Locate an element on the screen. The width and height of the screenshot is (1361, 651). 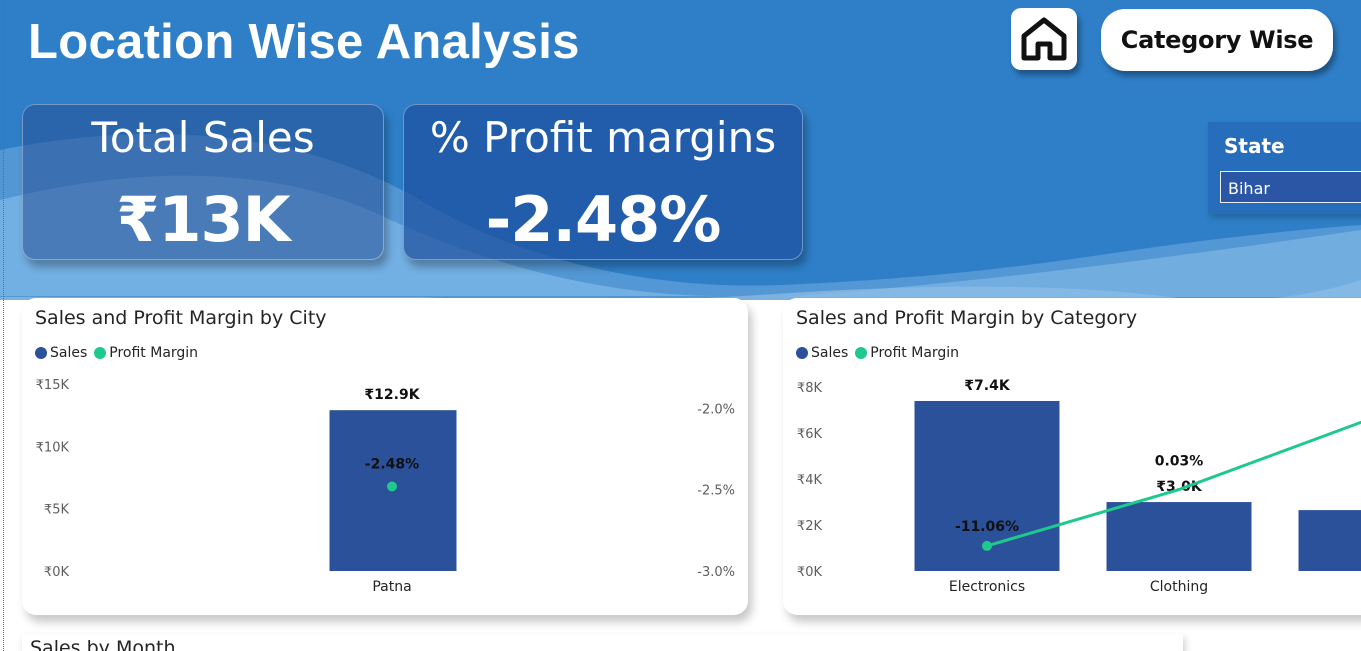
month-chart-title: Sales by Month is located at coordinates (103, 644).